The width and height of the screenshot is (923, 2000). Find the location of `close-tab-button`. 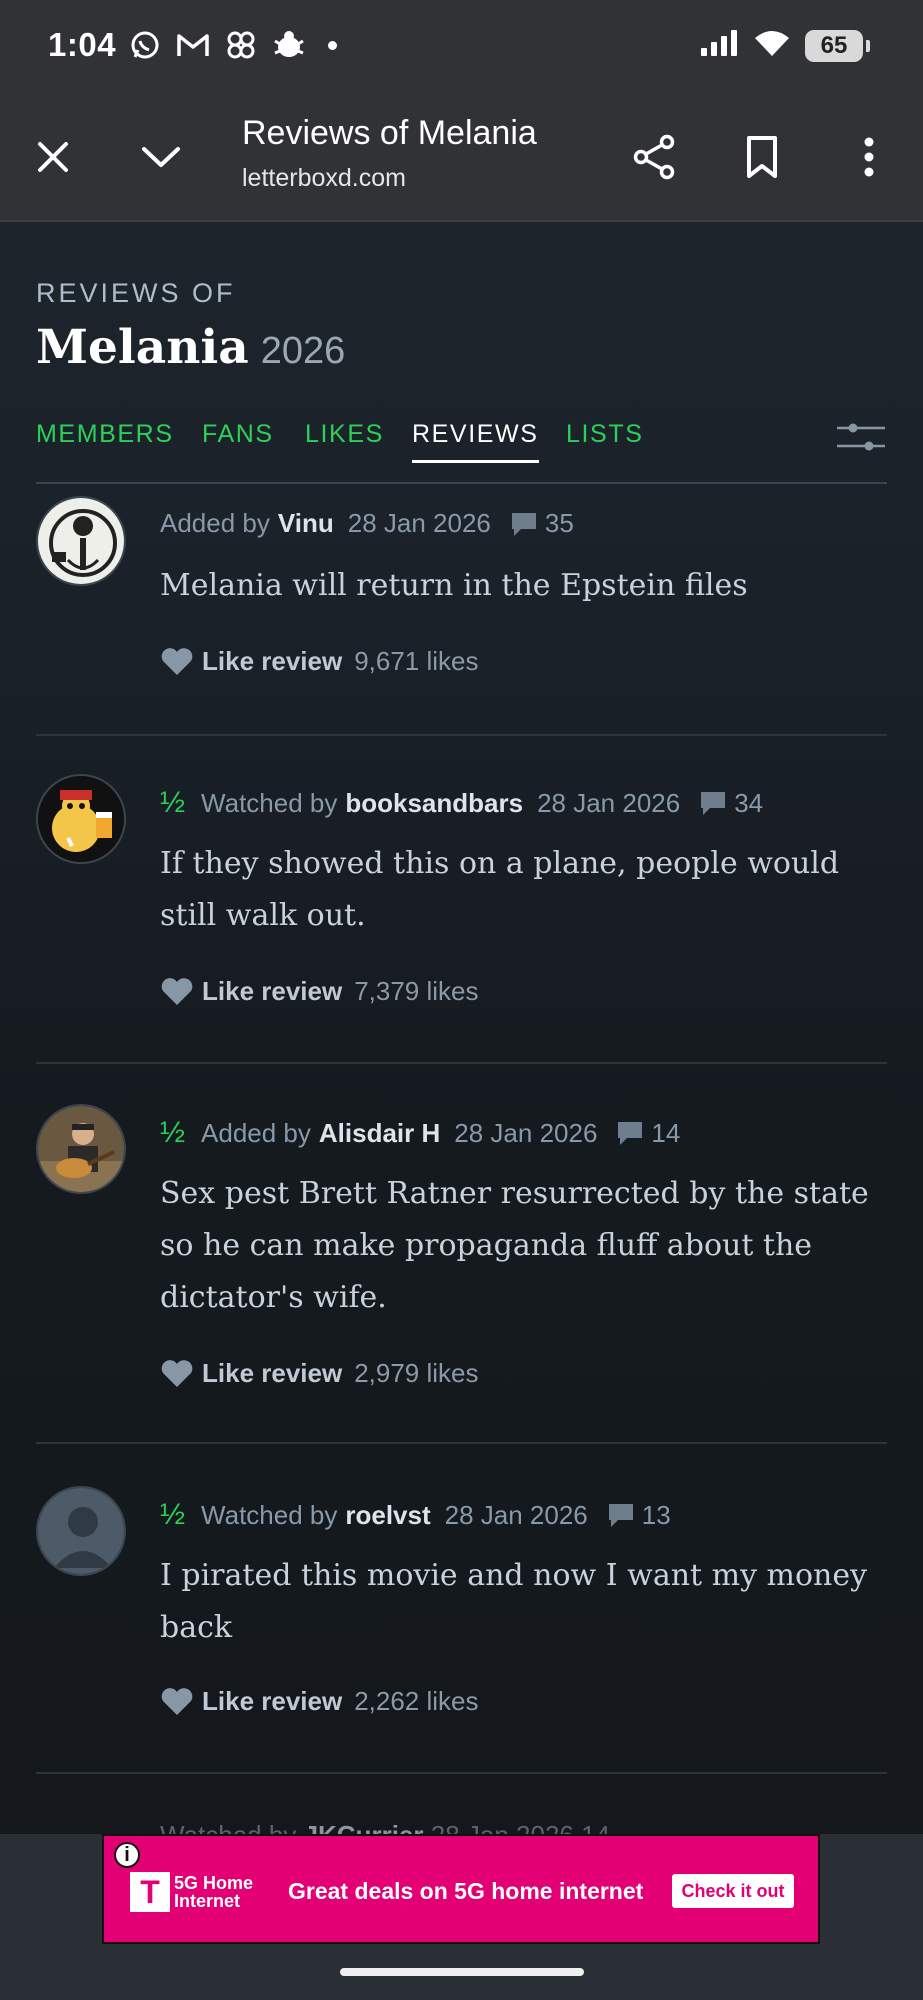

close-tab-button is located at coordinates (53, 157).